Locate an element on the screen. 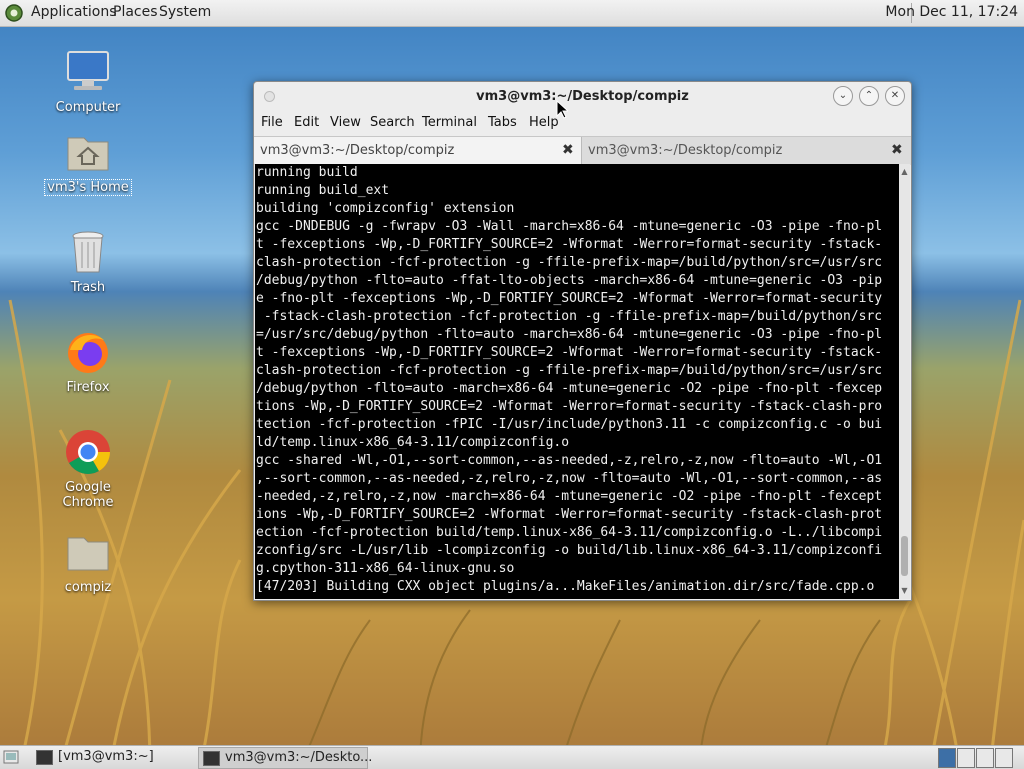 Image resolution: width=1024 pixels, height=769 pixels. clock: Mon Dec 11, 17:24 is located at coordinates (951, 12).